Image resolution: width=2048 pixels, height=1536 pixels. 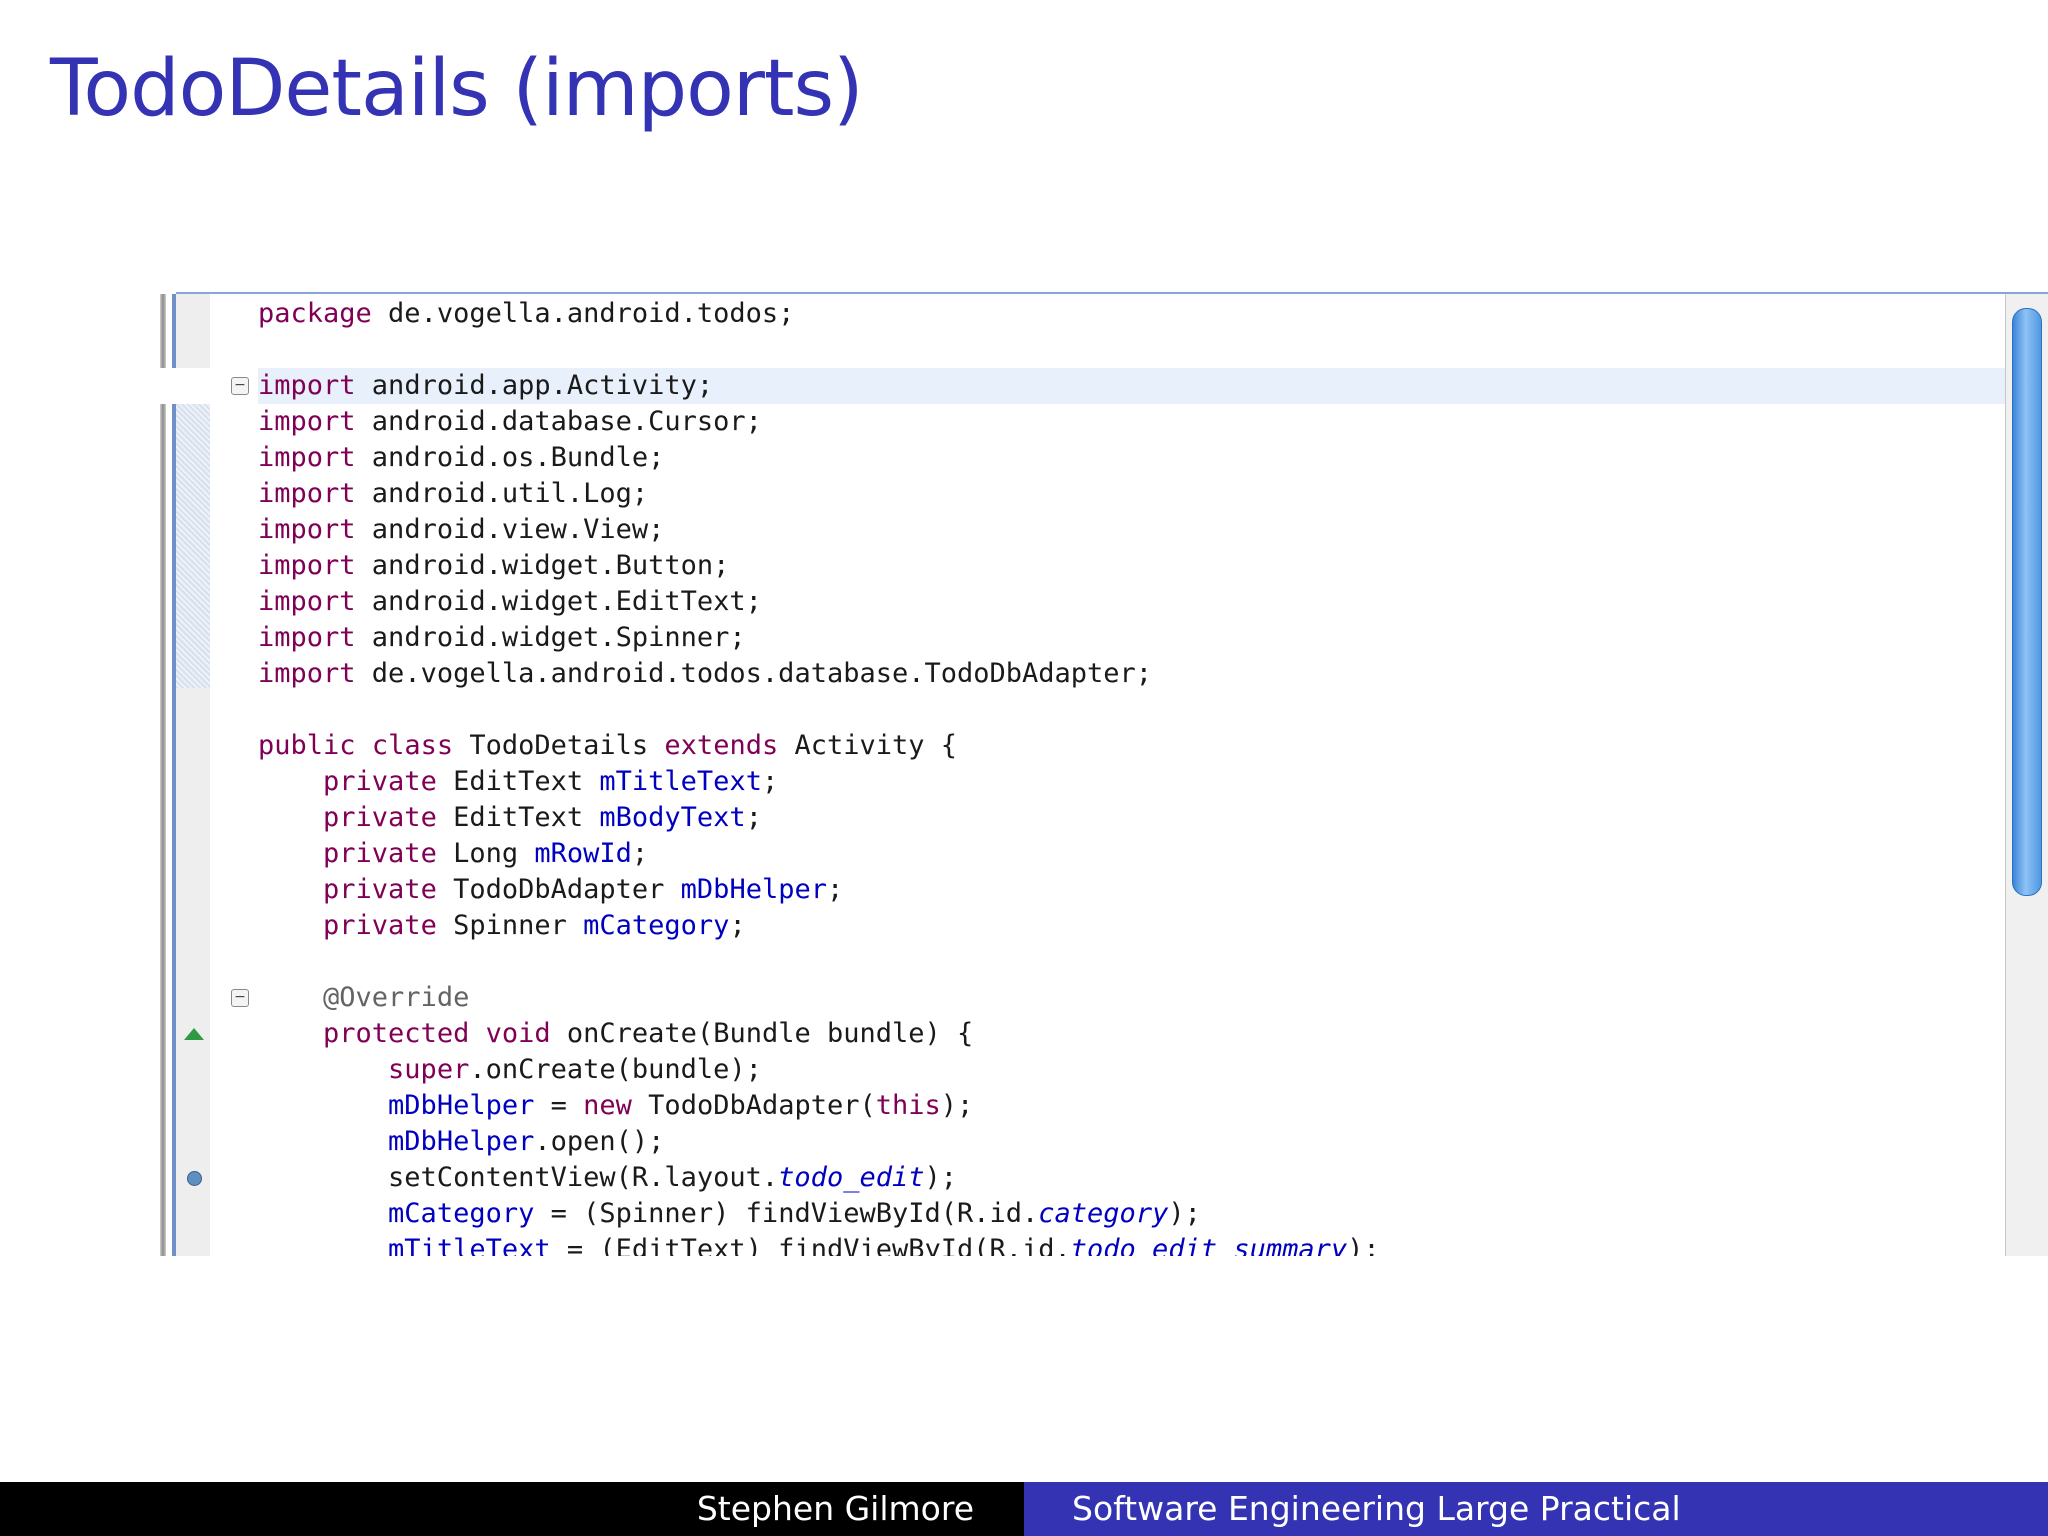 I want to click on code-line: private Spinner mCategory;, so click(x=1104, y=926).